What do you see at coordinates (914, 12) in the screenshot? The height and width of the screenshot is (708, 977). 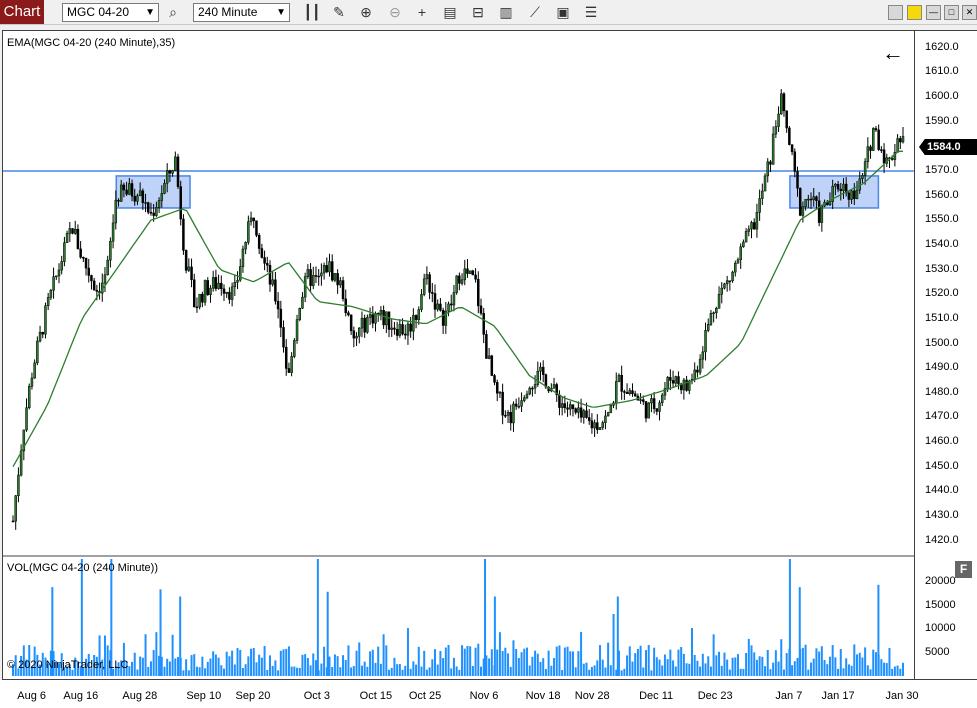 I see `highlight-icon` at bounding box center [914, 12].